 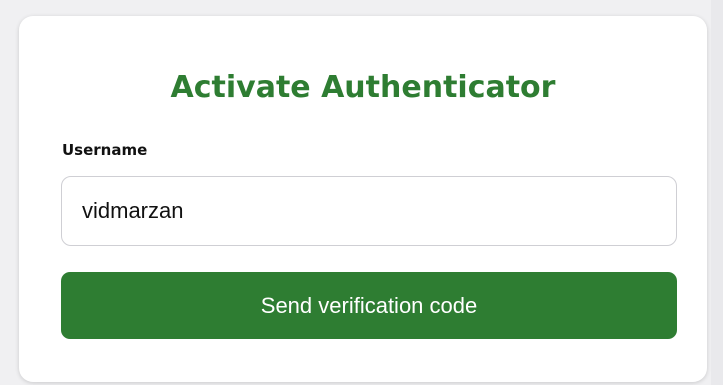 What do you see at coordinates (105, 150) in the screenshot?
I see `username-label: Username` at bounding box center [105, 150].